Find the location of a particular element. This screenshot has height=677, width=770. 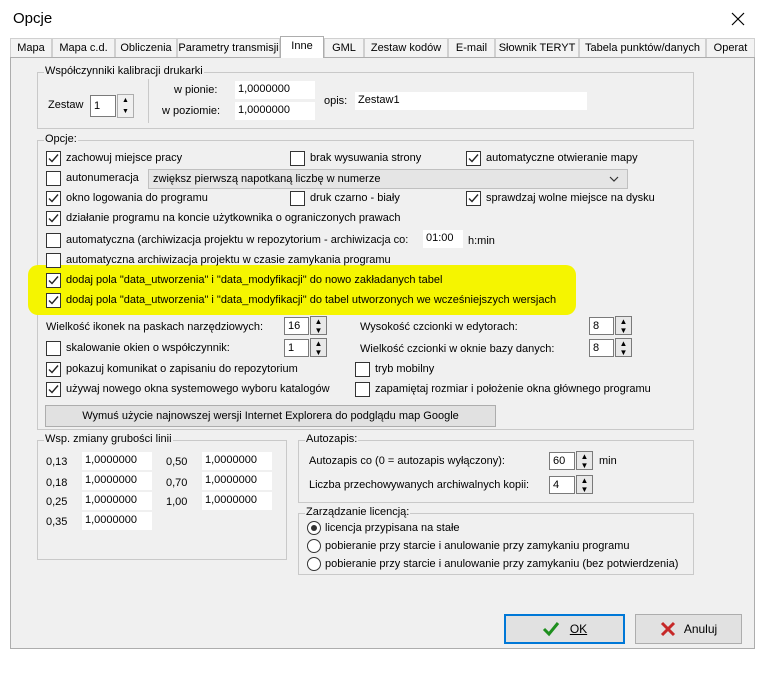

line-value-013: 1,0000000 is located at coordinates (117, 461).